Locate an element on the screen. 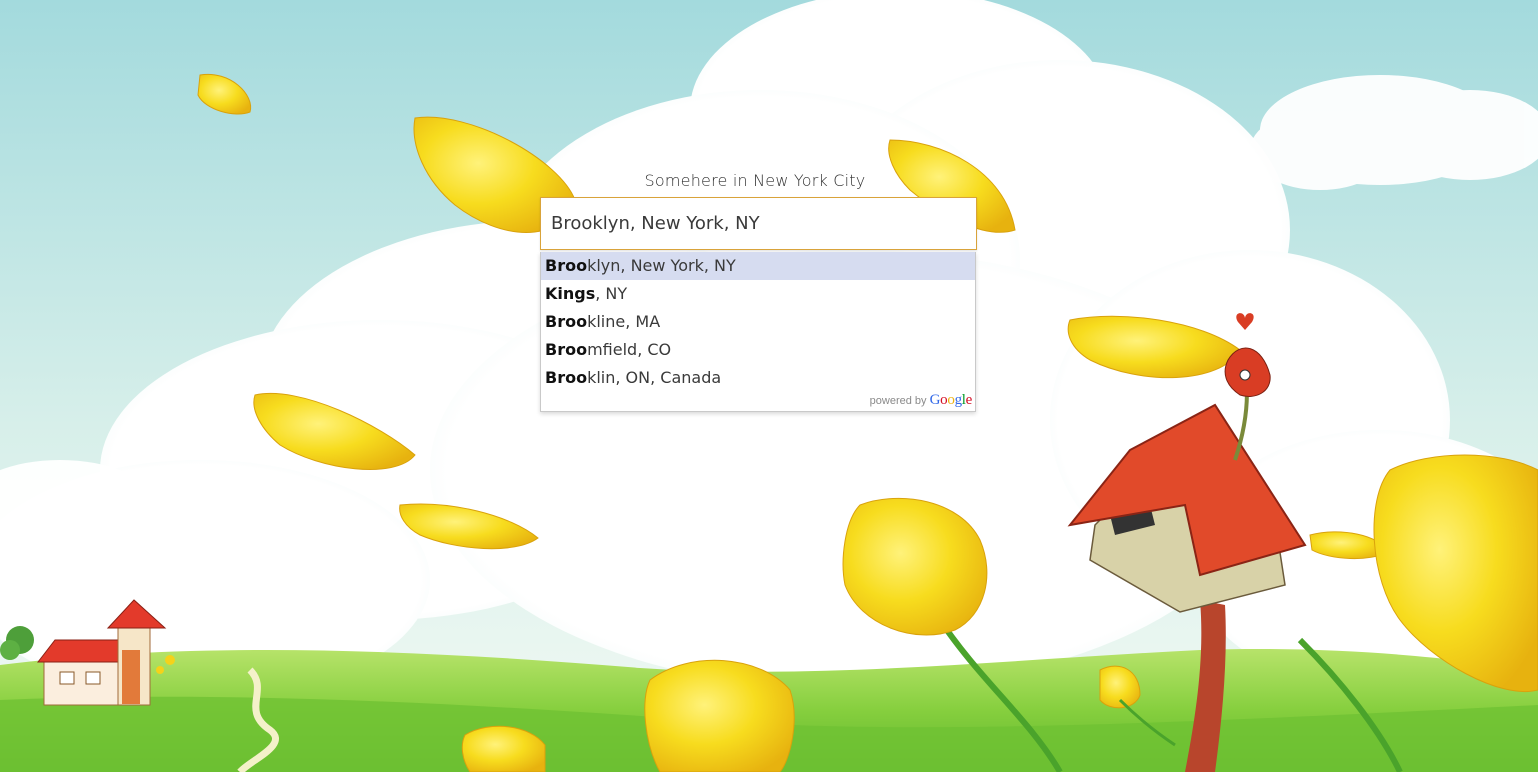  powered-by-google-attribution: powered by Google is located at coordinates (921, 400).